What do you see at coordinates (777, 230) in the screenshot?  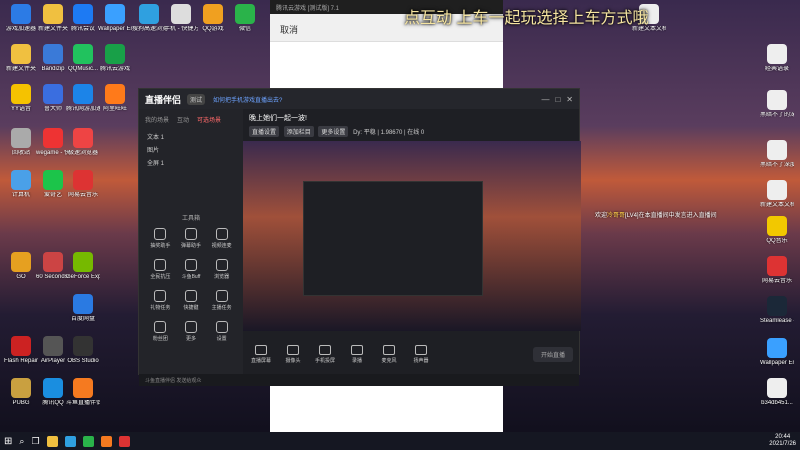 I see `desktop-icon: QQ音乐` at bounding box center [777, 230].